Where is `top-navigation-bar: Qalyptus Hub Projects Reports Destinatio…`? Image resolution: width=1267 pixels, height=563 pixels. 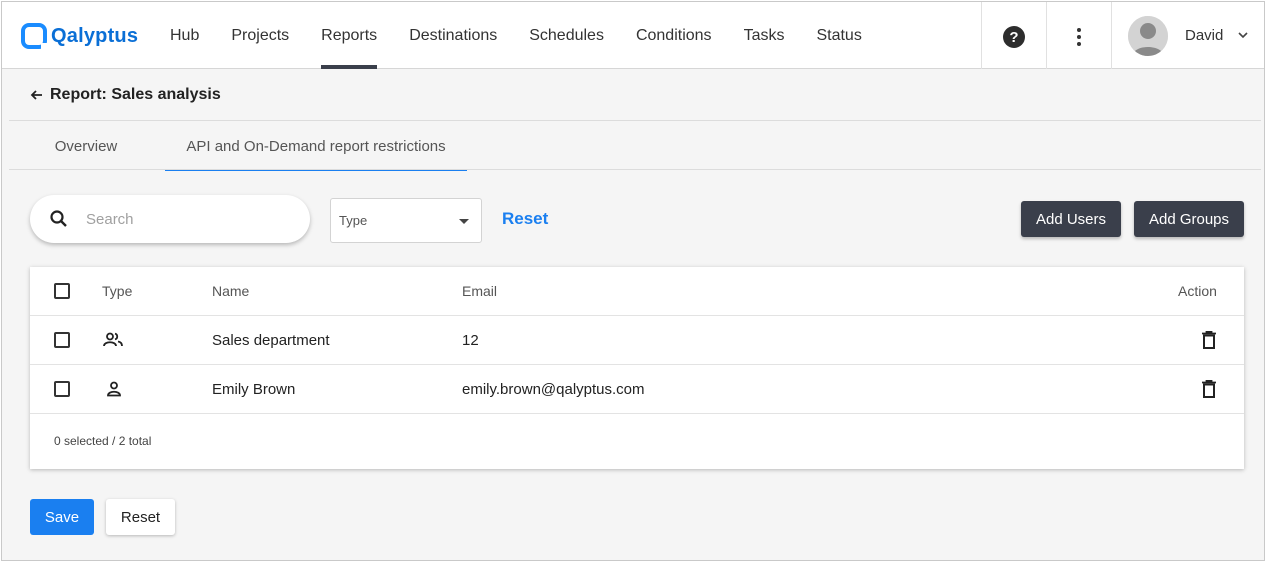
top-navigation-bar: Qalyptus Hub Projects Reports Destinatio… is located at coordinates (633, 35).